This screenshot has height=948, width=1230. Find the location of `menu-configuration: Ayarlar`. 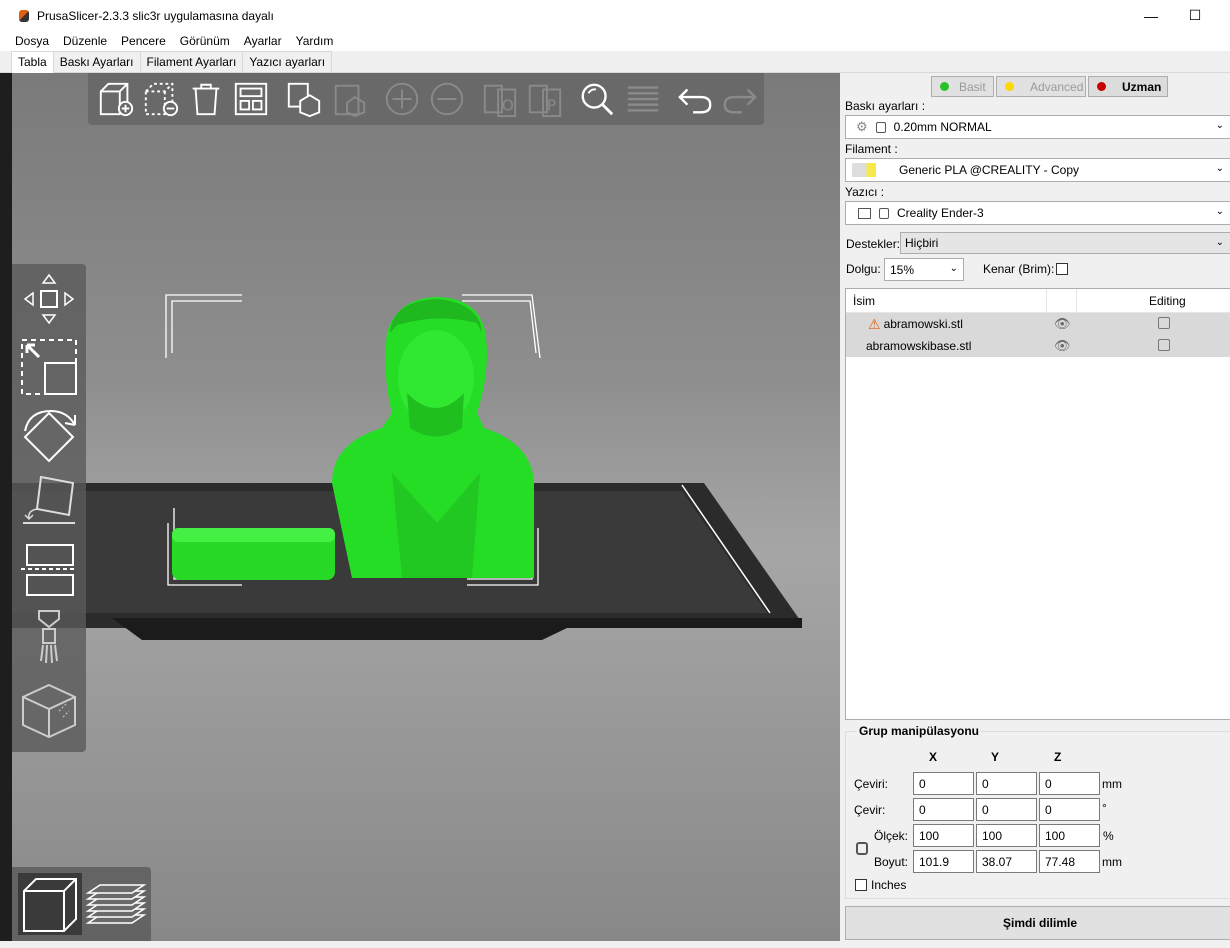

menu-configuration: Ayarlar is located at coordinates (263, 41).